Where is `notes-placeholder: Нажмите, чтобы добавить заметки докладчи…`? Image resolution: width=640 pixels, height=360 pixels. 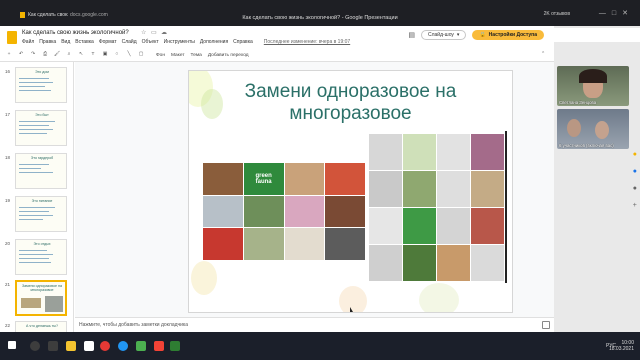 notes-placeholder: Нажмите, чтобы добавить заметки докладчи… is located at coordinates (134, 325).